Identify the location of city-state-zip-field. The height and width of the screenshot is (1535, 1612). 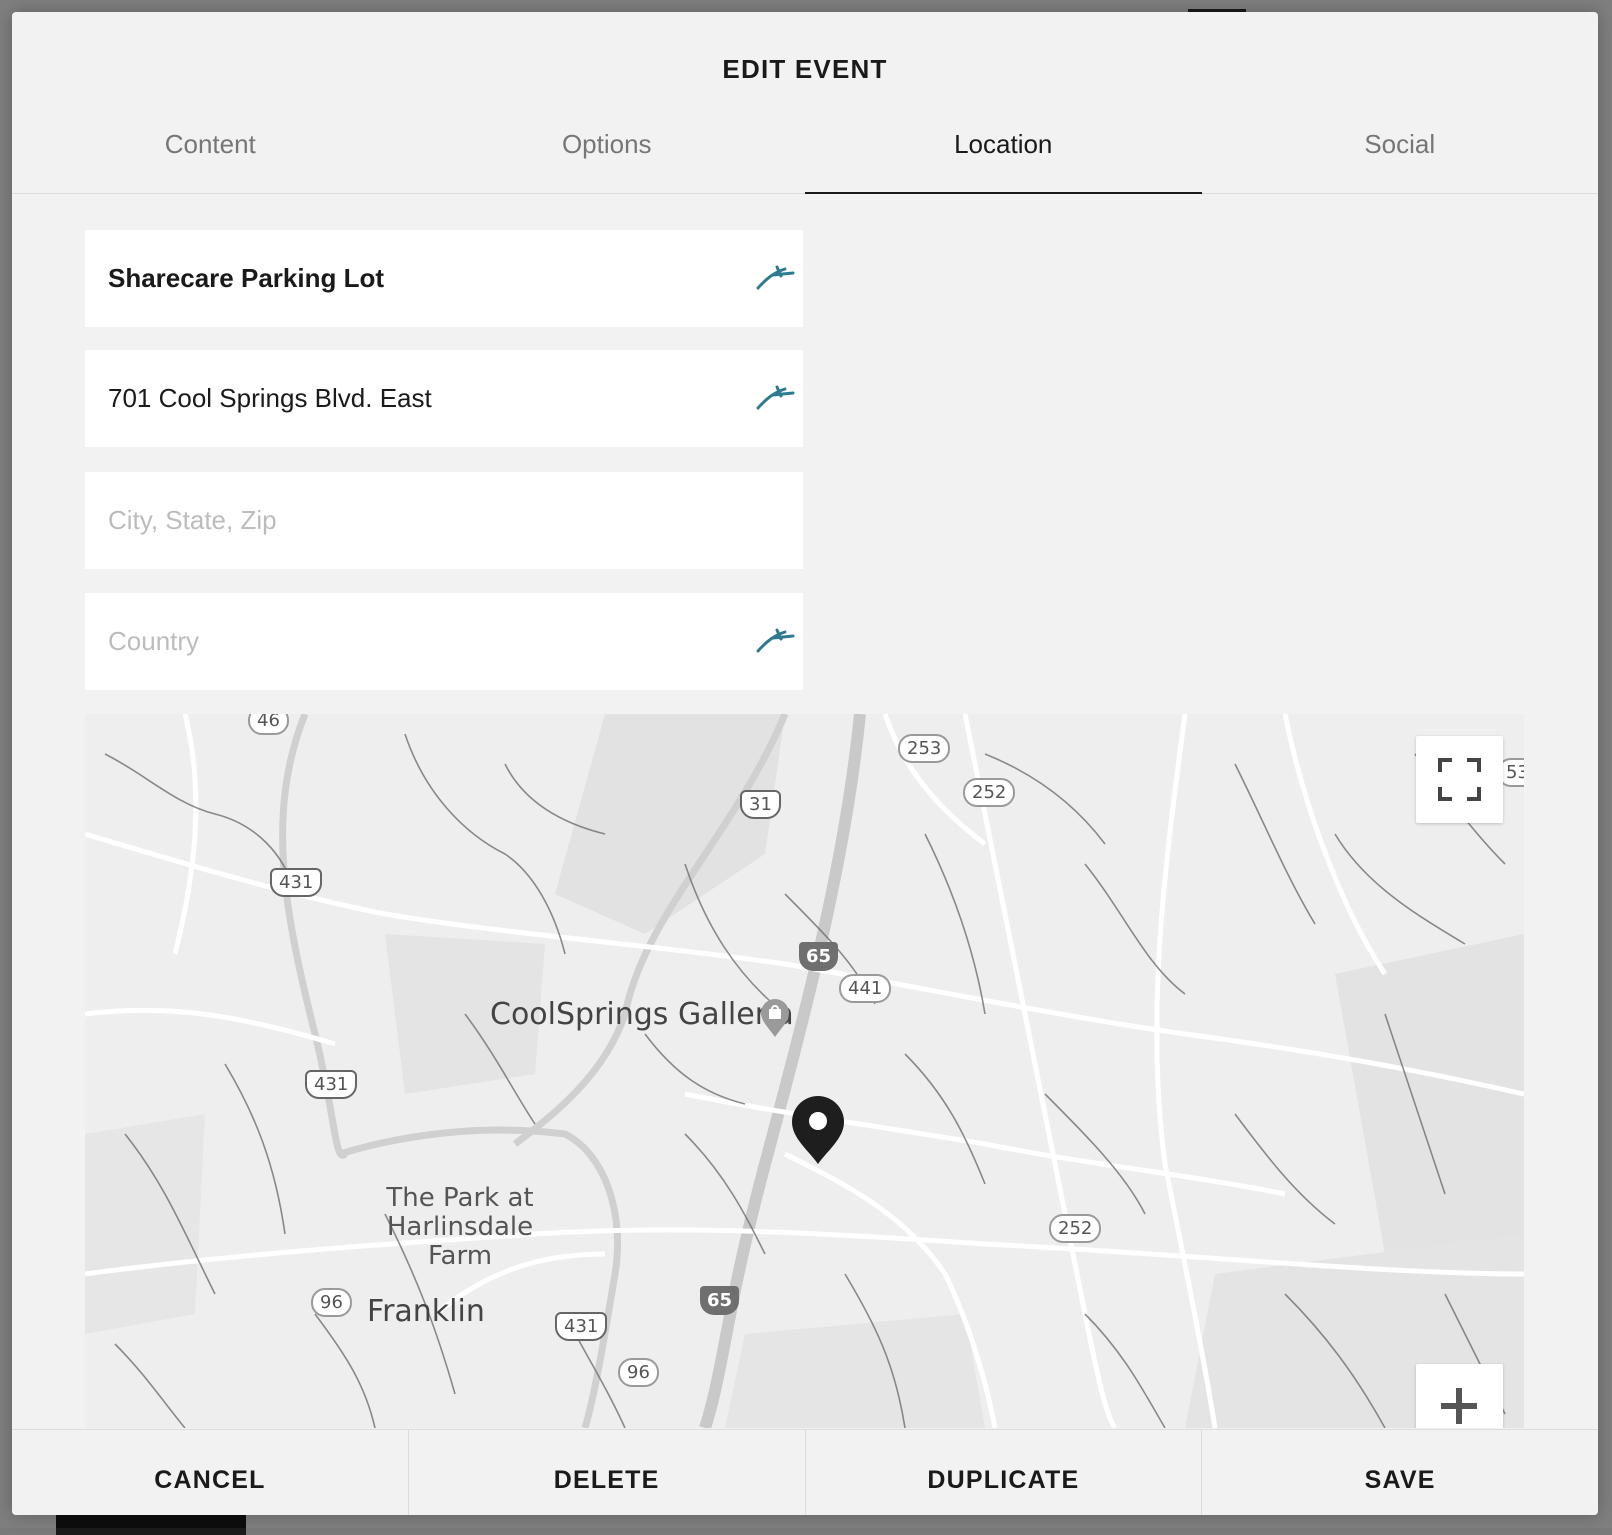
(444, 520).